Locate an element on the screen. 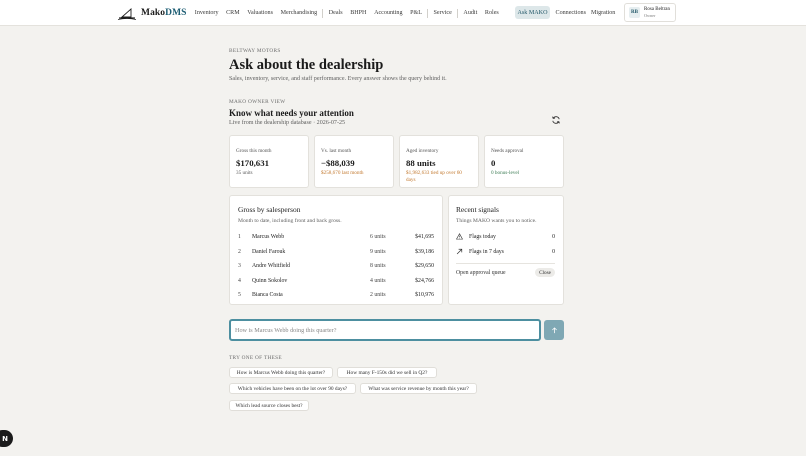 The height and width of the screenshot is (456, 806). suggestions-kicker: TRY ONE OF THESE is located at coordinates (255, 358).